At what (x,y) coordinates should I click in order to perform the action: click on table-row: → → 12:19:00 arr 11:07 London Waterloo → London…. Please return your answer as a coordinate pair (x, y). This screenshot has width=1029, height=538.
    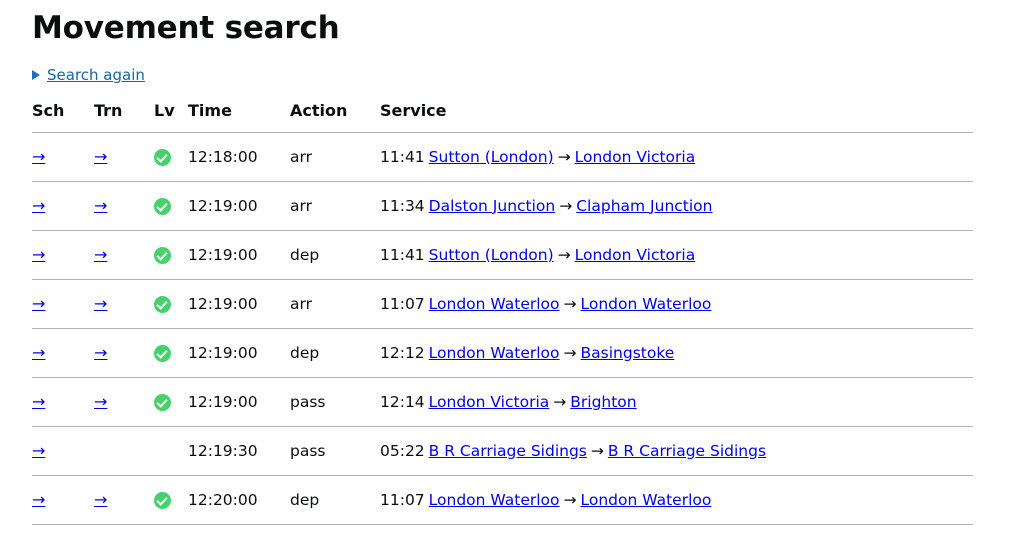
    Looking at the image, I should click on (502, 304).